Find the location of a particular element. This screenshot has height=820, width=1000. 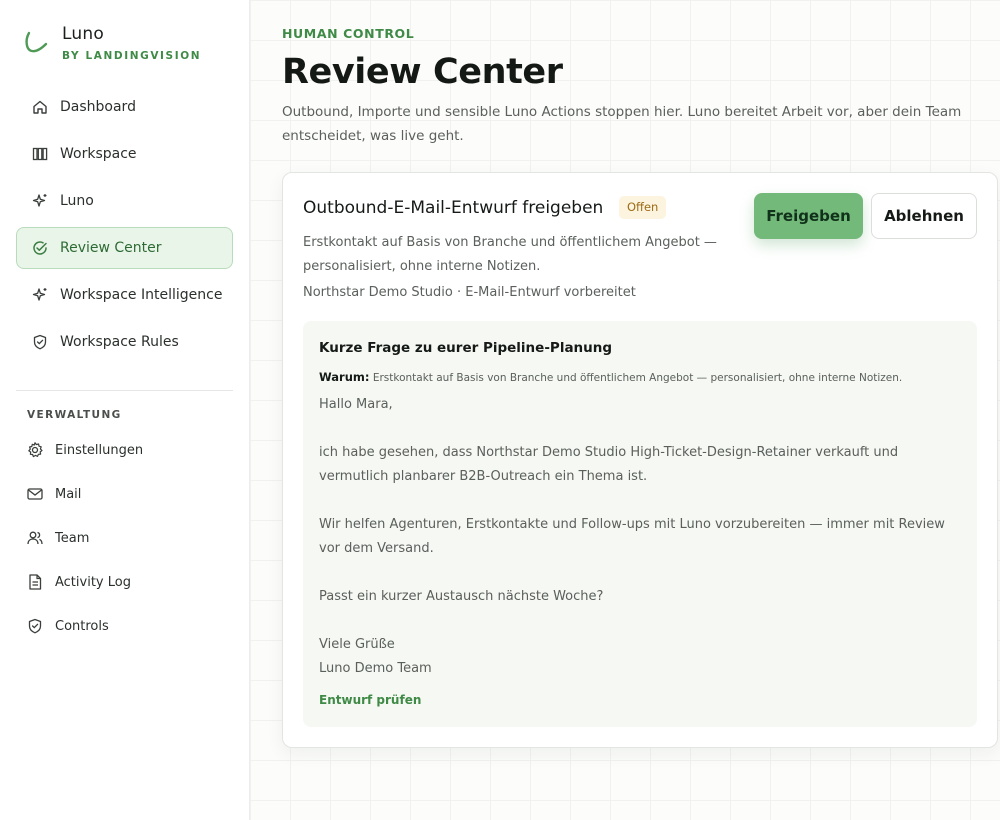

email-closing: Viele Grüße is located at coordinates (357, 644).